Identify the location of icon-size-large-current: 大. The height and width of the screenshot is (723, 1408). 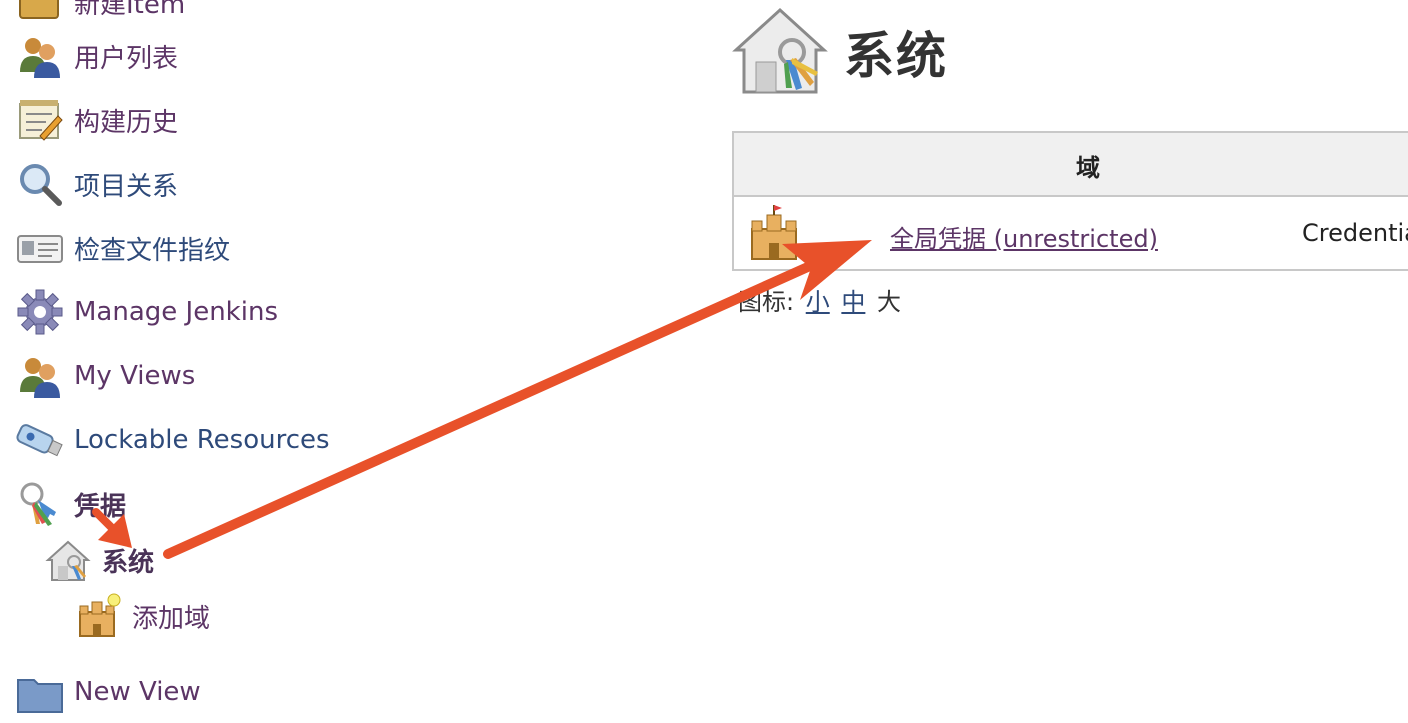
(889, 302).